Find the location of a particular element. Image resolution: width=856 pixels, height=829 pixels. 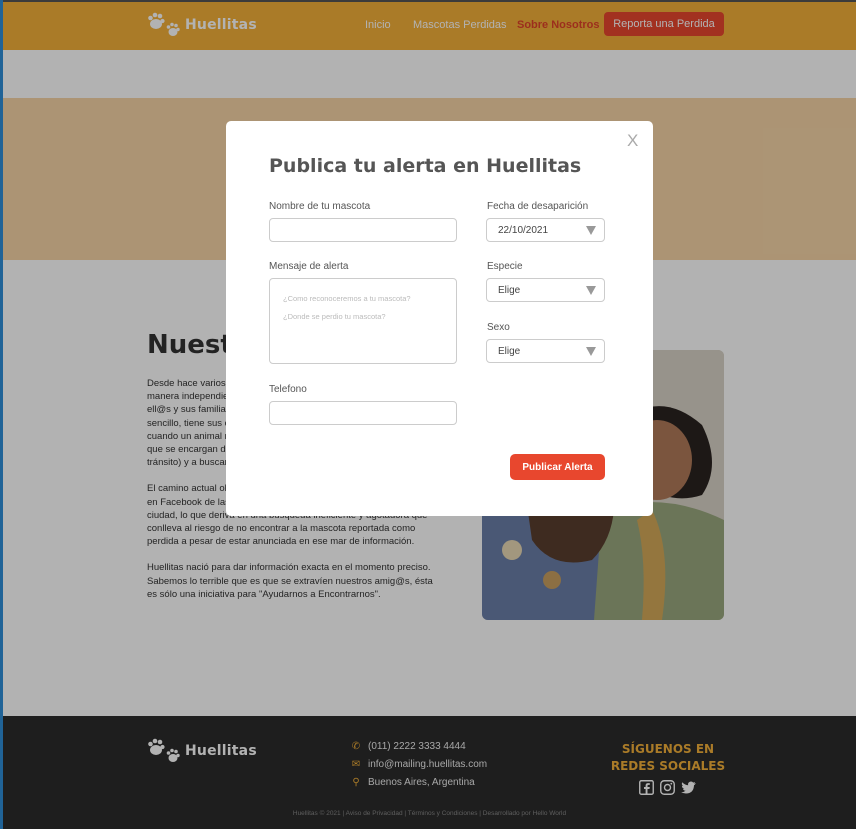

nombre-label: Nombre de tu mascota is located at coordinates (320, 206).